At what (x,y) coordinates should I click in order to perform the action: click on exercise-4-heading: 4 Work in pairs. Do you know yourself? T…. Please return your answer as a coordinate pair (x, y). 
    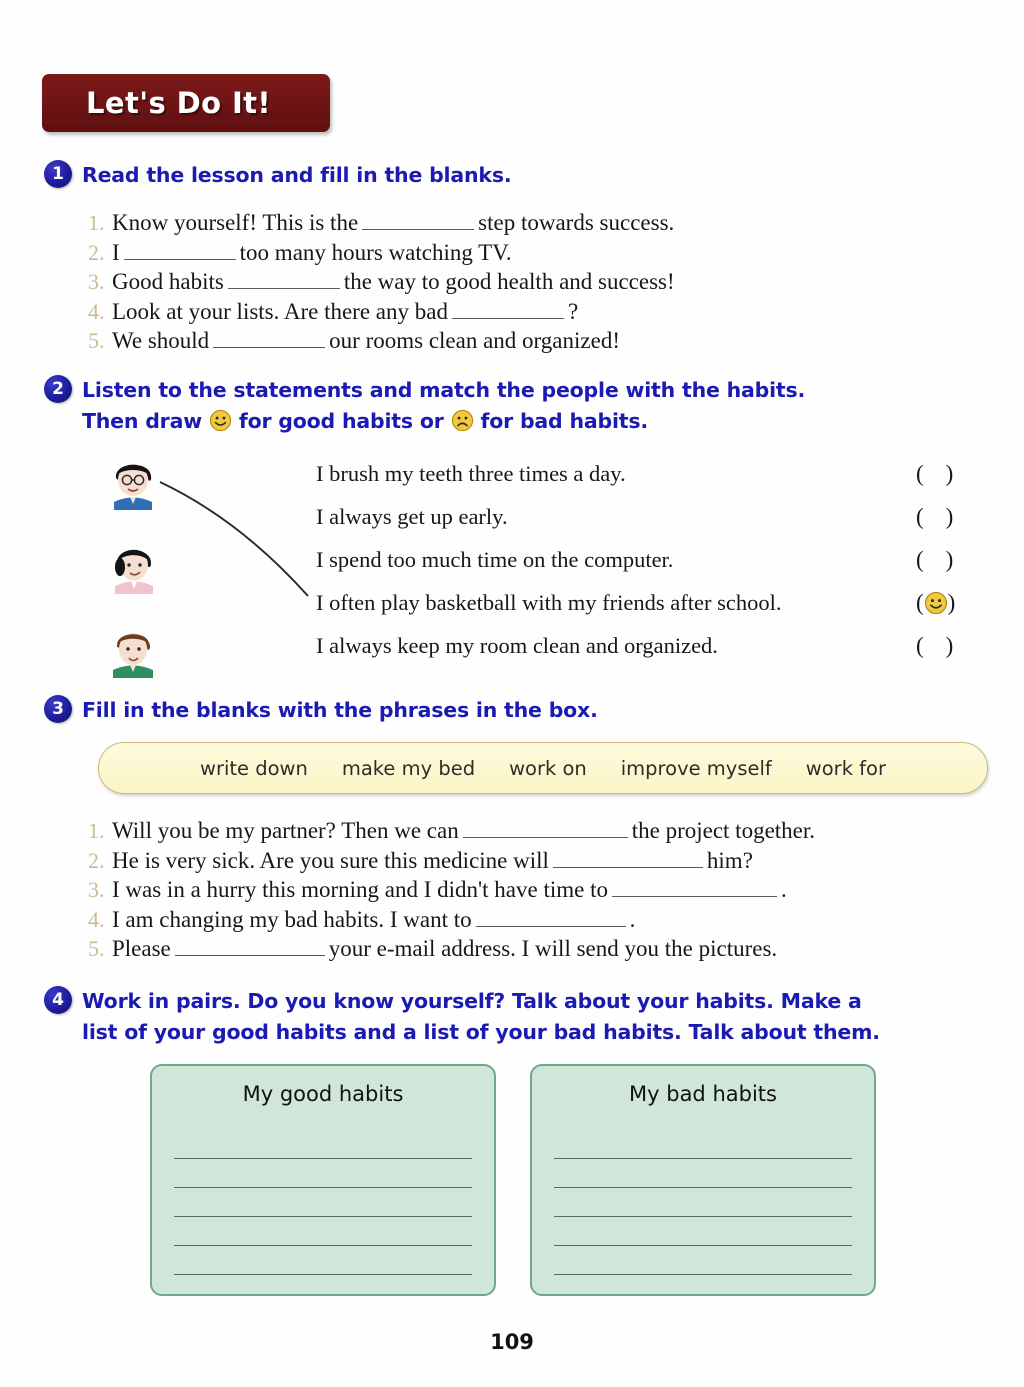
    Looking at the image, I should click on (462, 1017).